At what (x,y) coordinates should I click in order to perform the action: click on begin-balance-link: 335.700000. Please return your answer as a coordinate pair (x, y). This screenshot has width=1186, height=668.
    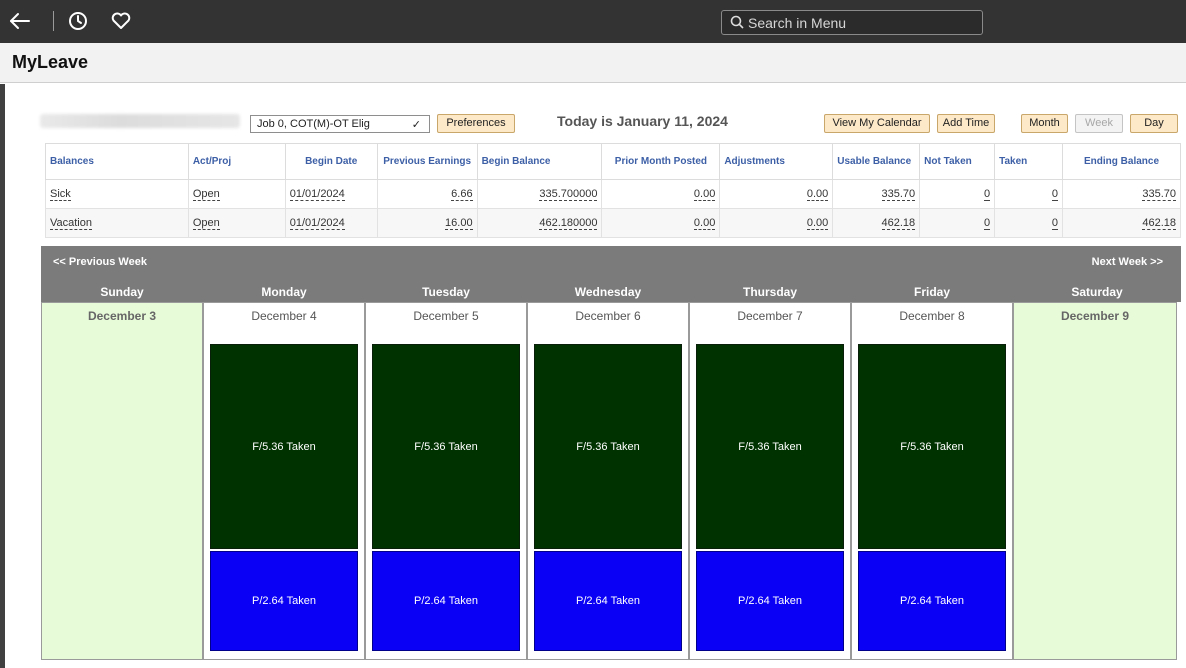
    Looking at the image, I should click on (568, 194).